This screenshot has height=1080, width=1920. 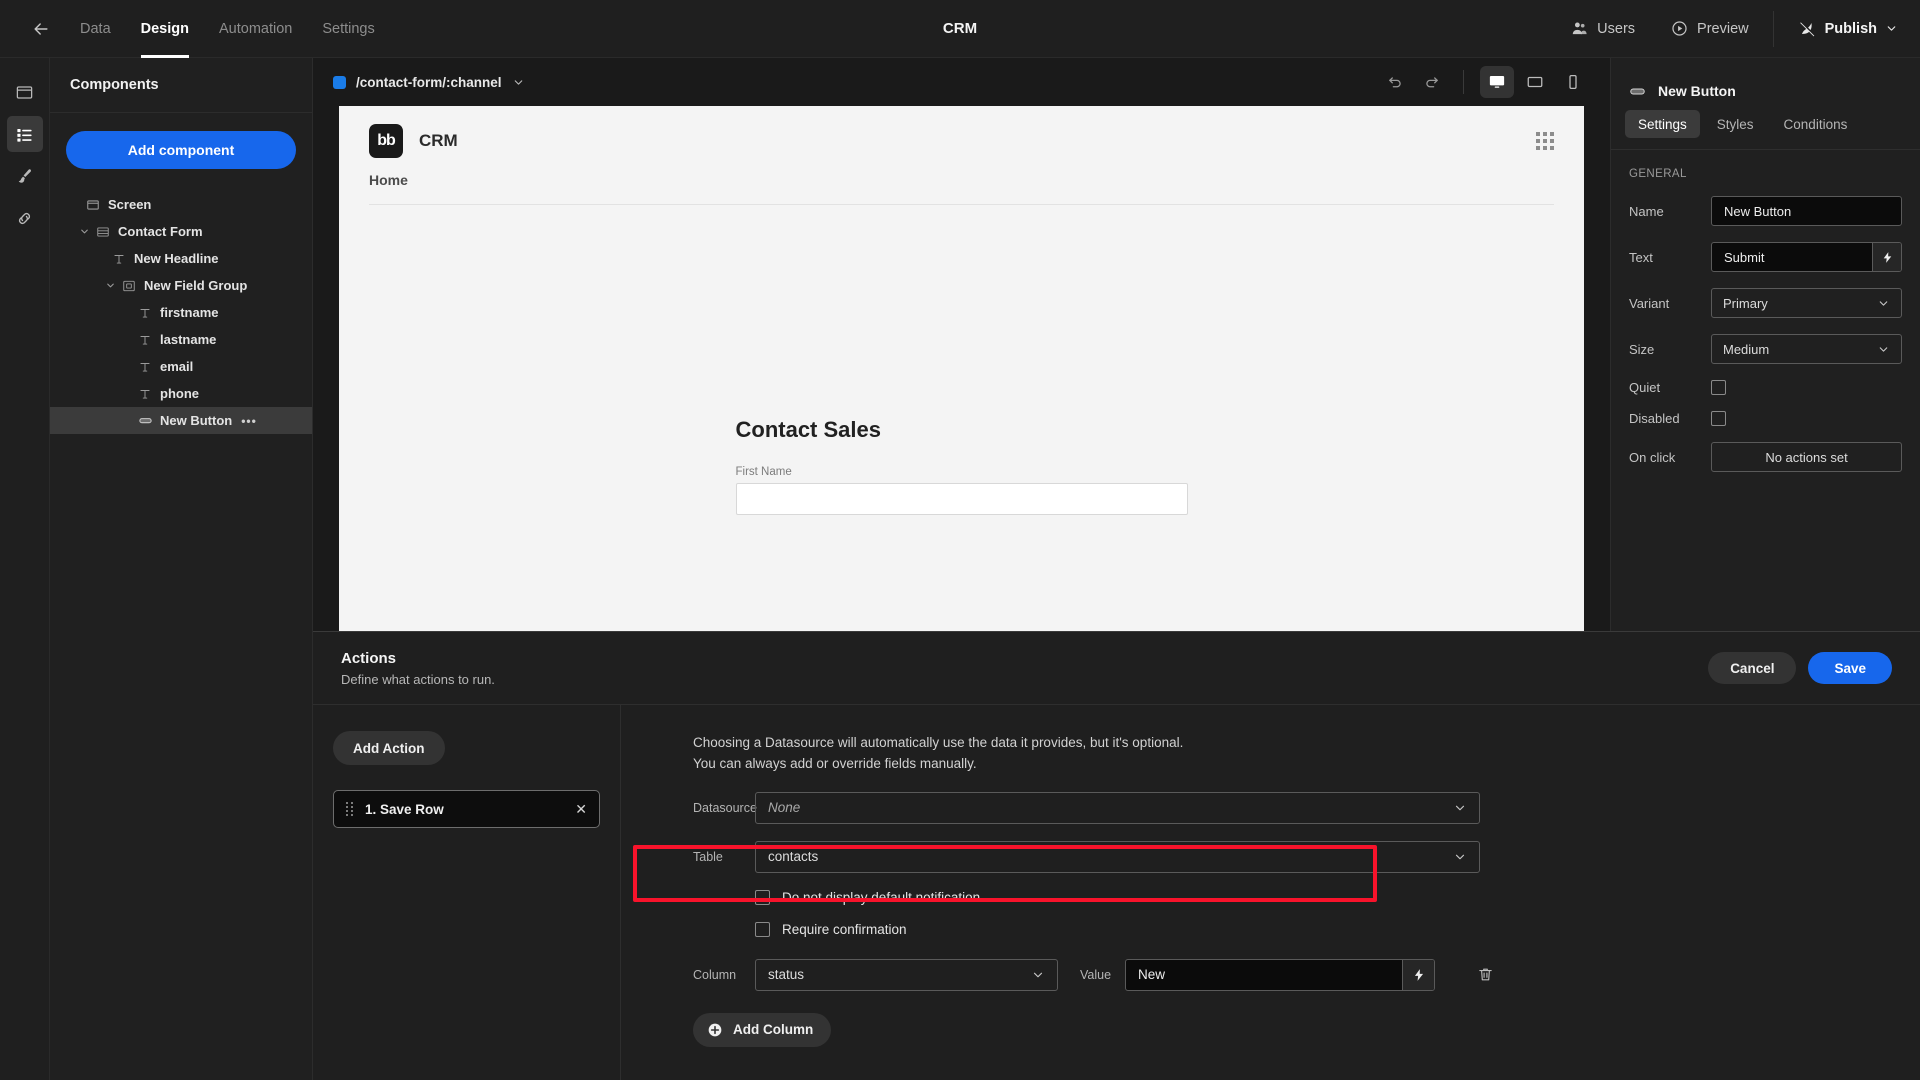 I want to click on tree-item-more-button: •••, so click(x=249, y=421).